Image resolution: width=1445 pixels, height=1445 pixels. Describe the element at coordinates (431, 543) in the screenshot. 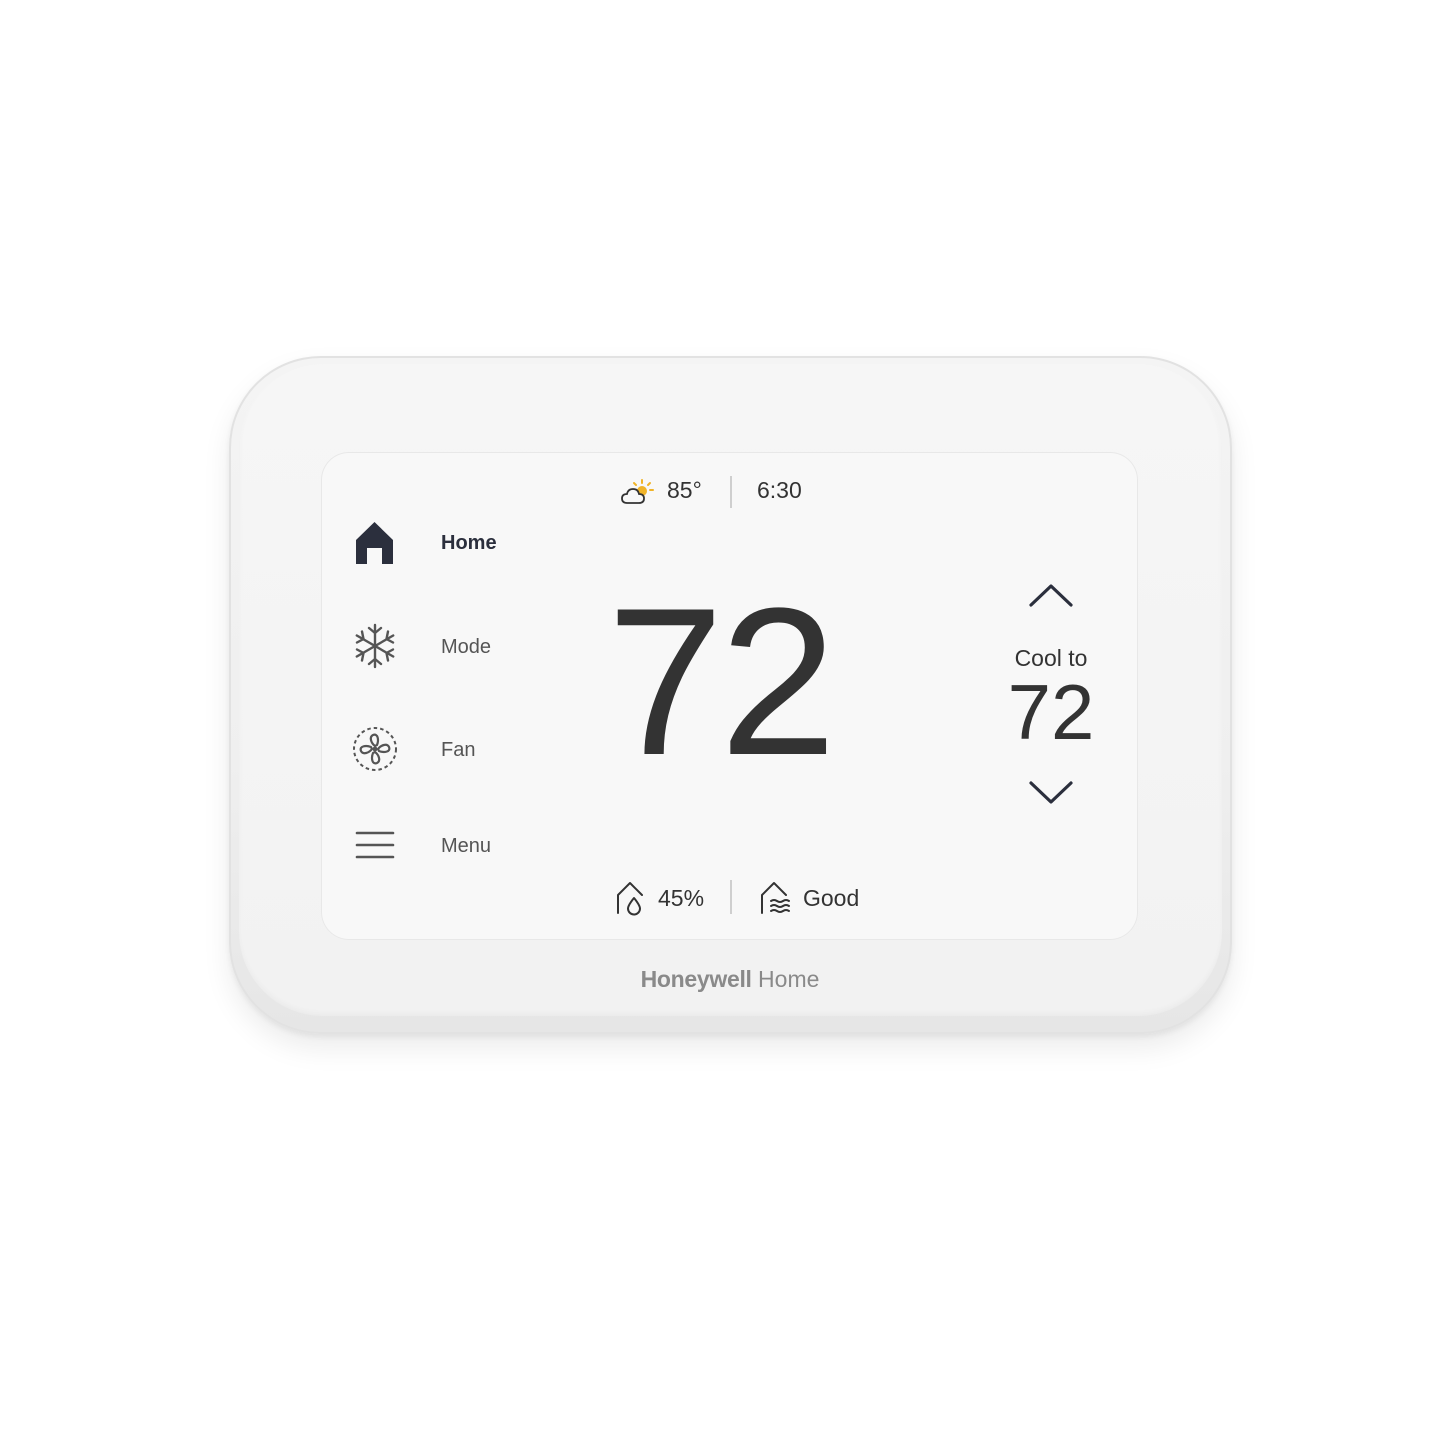

I see `sidebar-item-home: Home` at that location.